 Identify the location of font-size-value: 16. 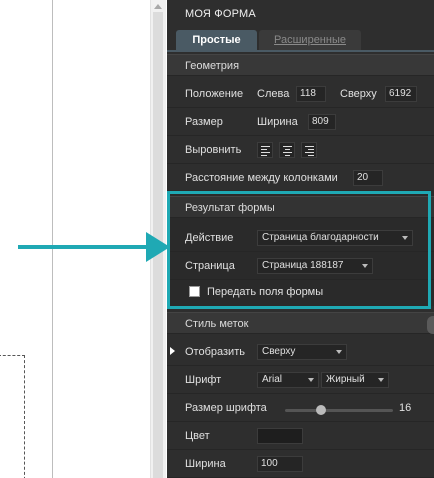
(405, 408).